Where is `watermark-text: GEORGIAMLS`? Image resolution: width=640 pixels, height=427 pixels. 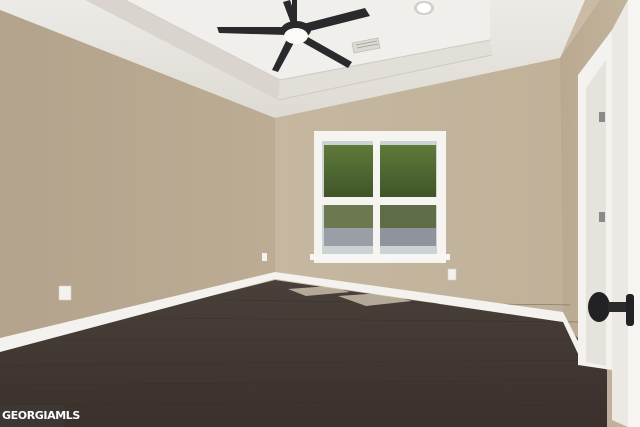 watermark-text: GEORGIAMLS is located at coordinates (41, 415).